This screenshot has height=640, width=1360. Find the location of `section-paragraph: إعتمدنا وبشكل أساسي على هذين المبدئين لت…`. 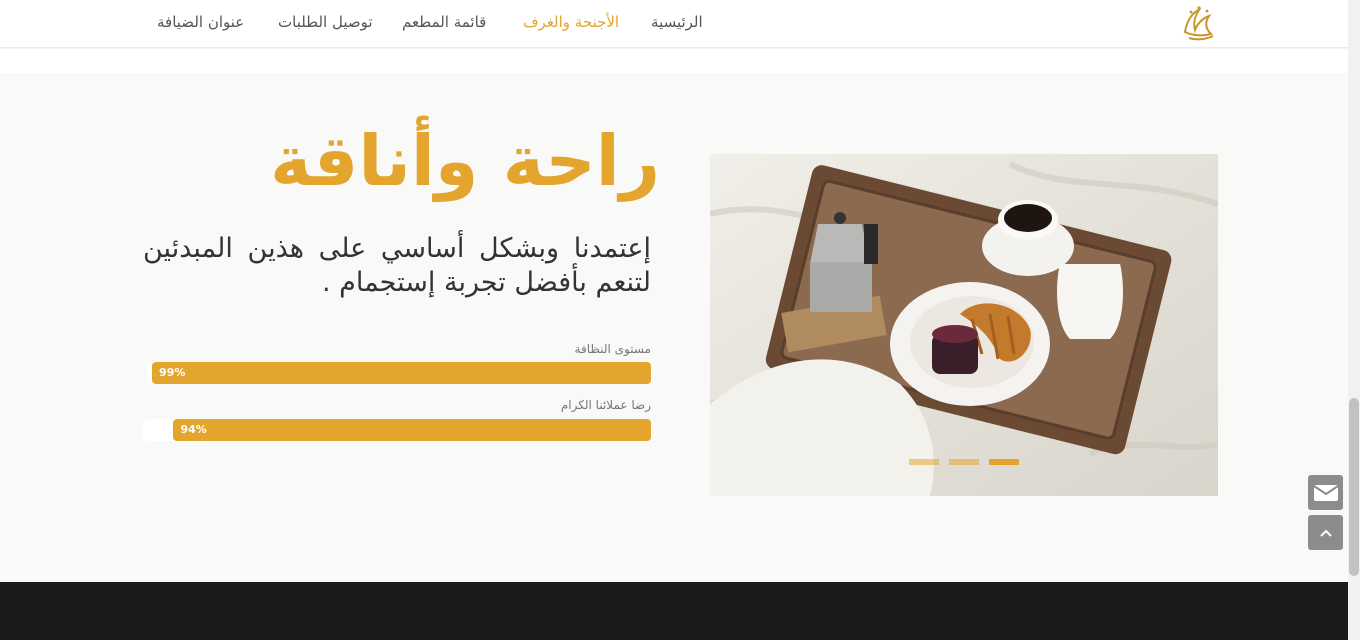

section-paragraph: إعتمدنا وبشكل أساسي على هذين المبدئين لت… is located at coordinates (397, 265).